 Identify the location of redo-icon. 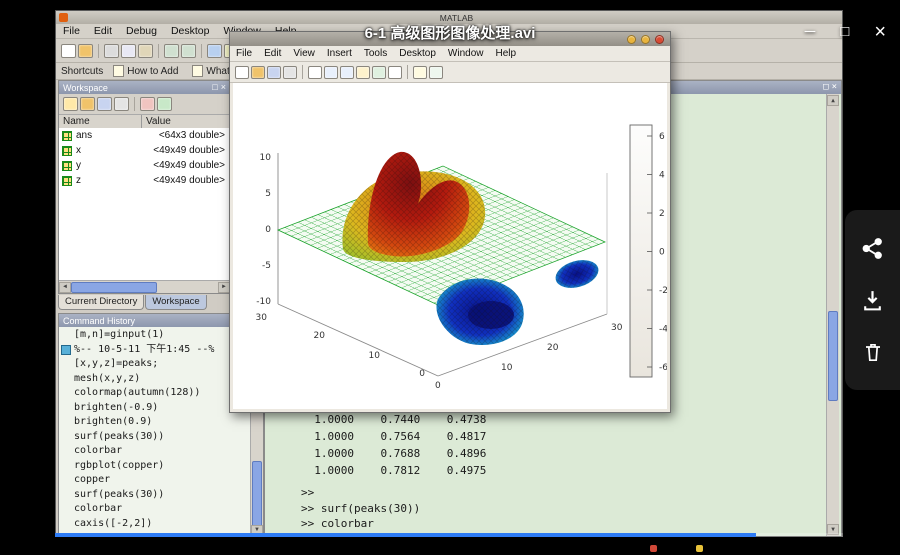
(188, 50).